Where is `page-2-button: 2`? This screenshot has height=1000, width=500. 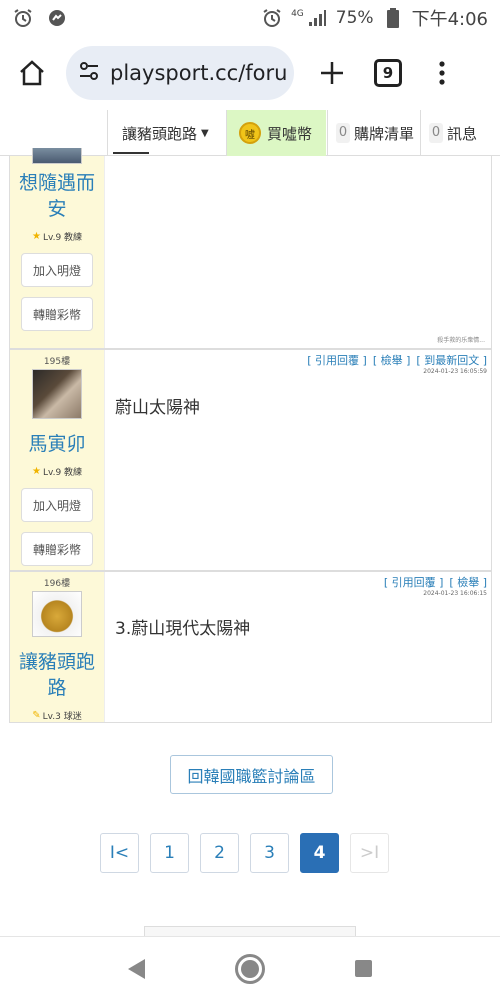
page-2-button: 2 is located at coordinates (219, 853).